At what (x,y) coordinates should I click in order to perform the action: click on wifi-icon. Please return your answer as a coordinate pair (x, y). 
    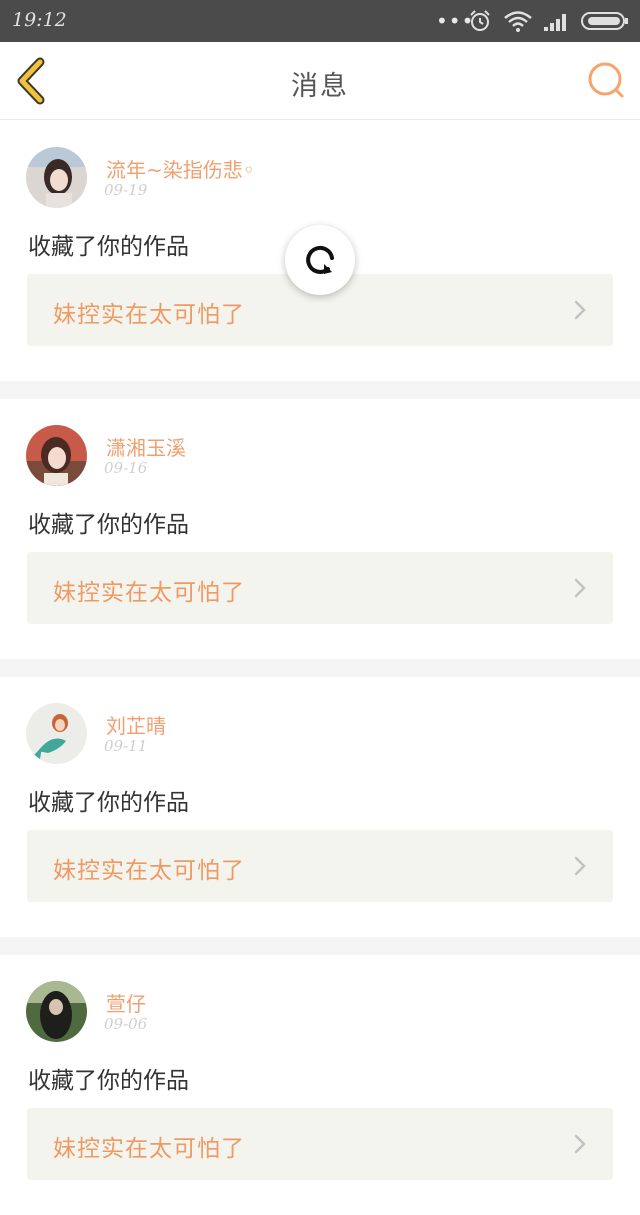
    Looking at the image, I should click on (518, 23).